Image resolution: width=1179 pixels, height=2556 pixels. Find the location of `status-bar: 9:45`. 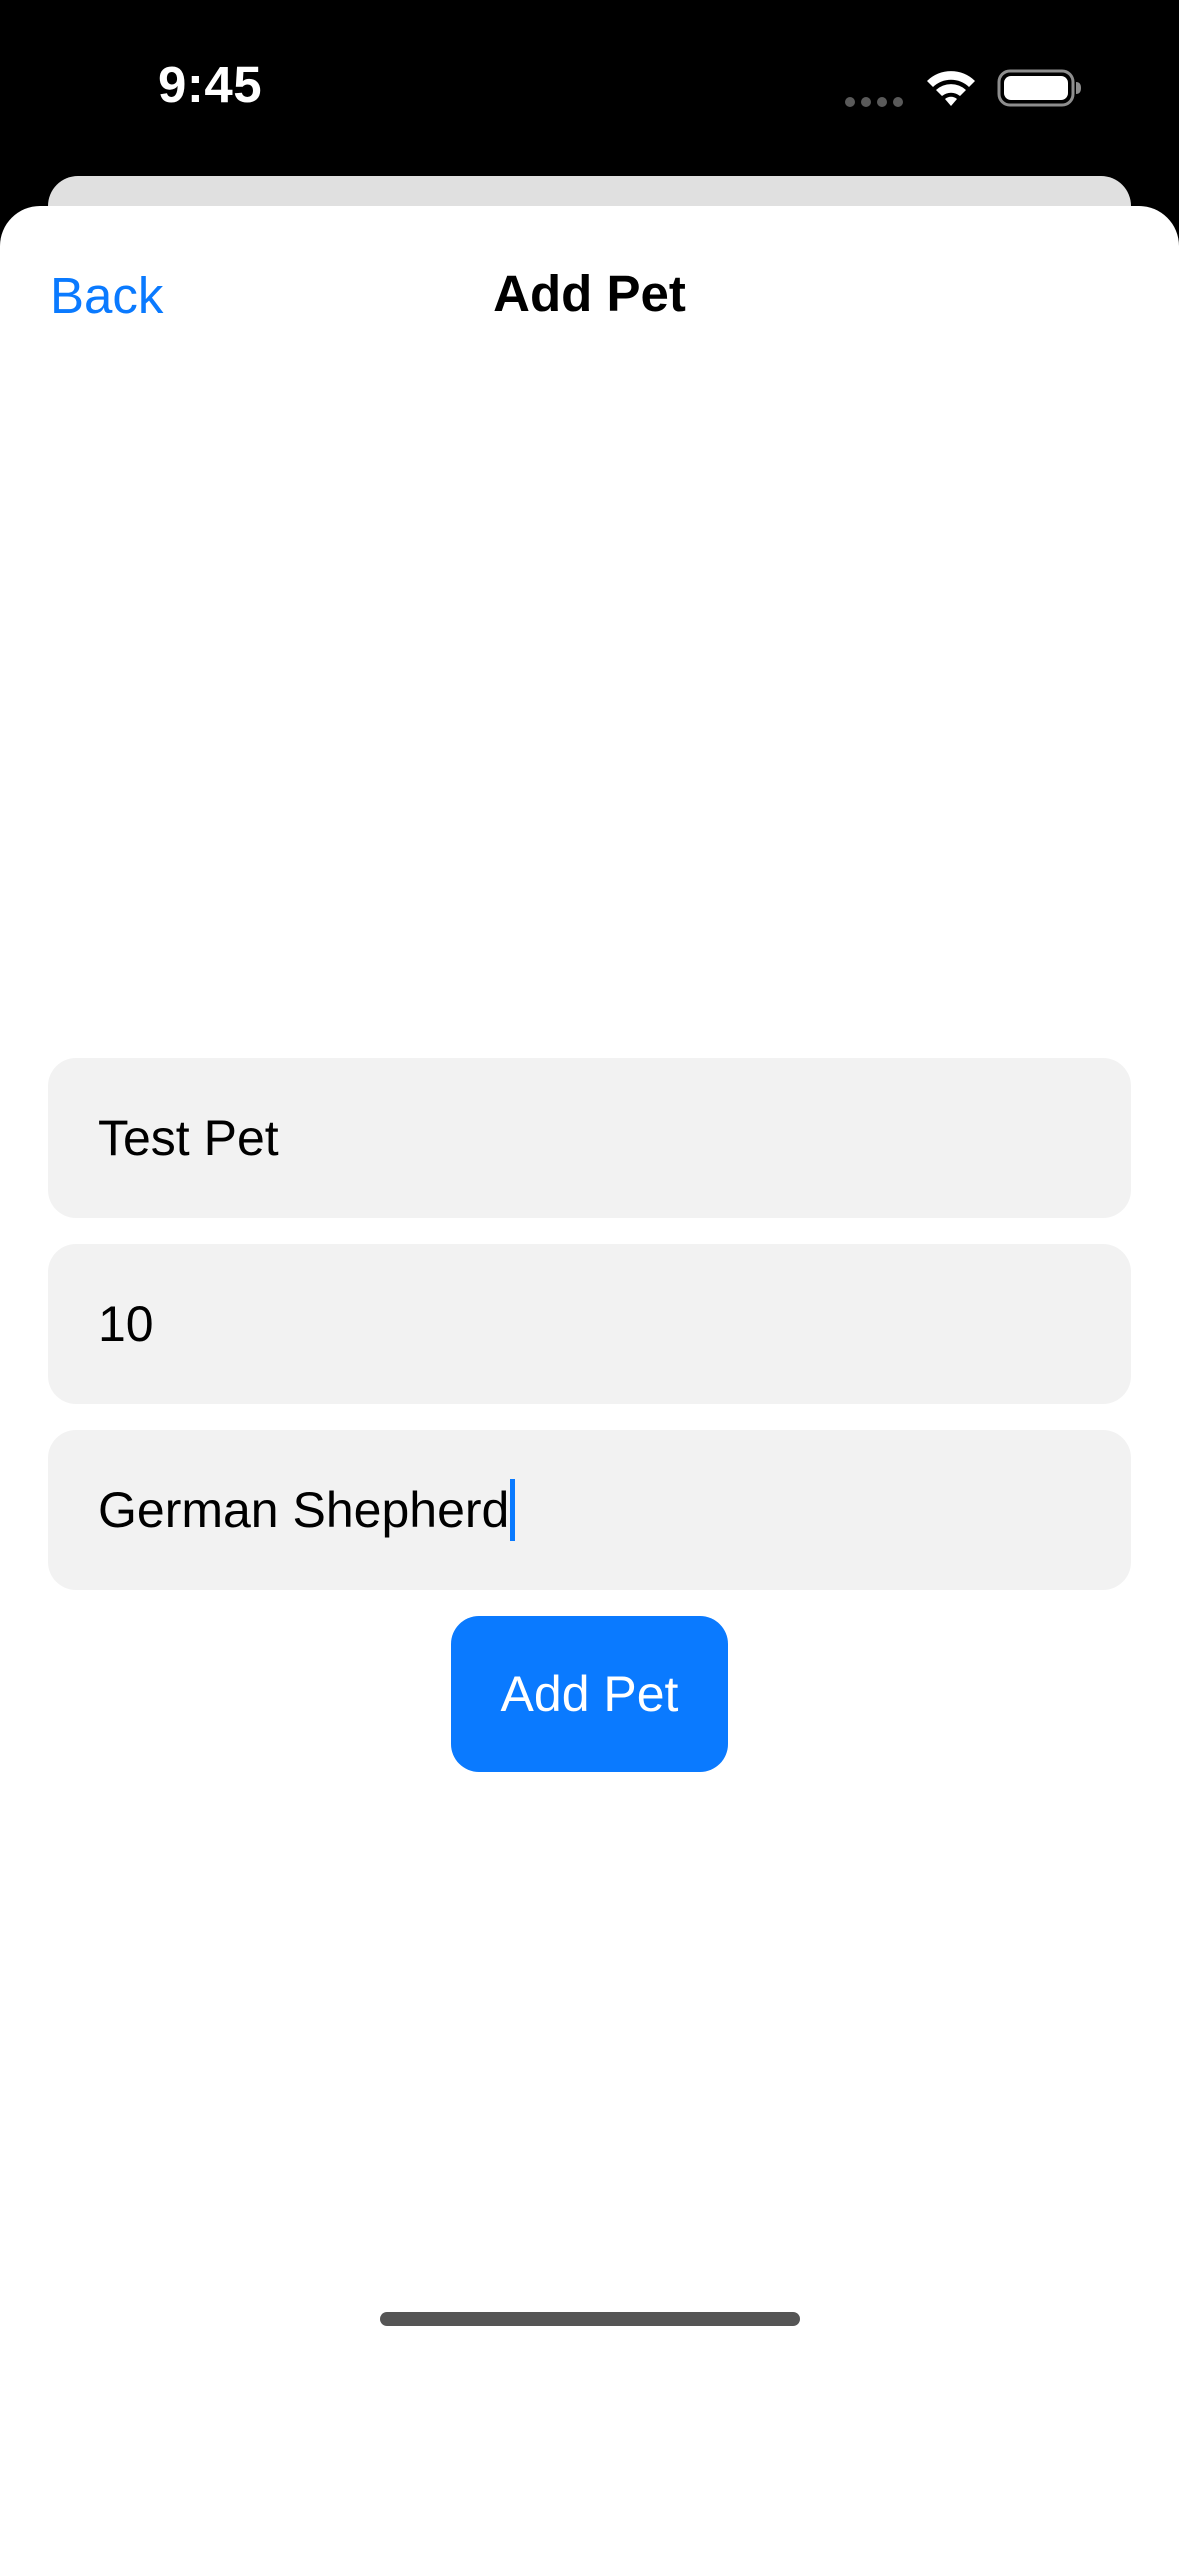

status-bar: 9:45 is located at coordinates (589, 88).